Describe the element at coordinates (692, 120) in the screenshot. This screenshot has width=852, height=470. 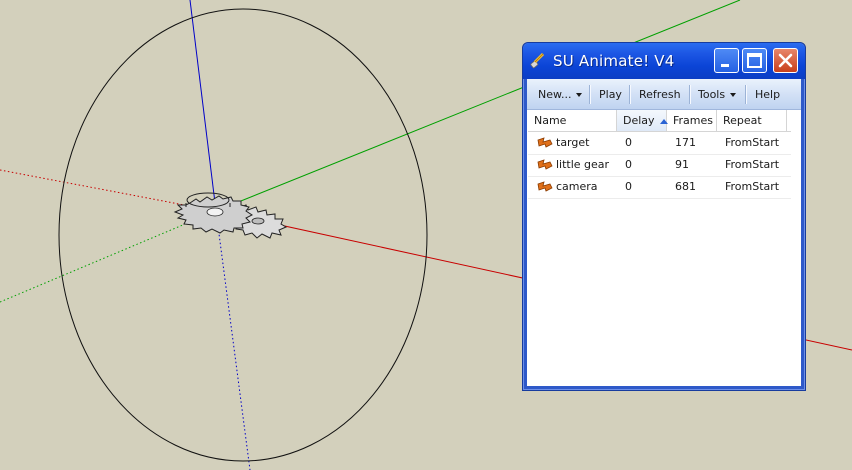
I see `column-header-frames: Frames` at that location.